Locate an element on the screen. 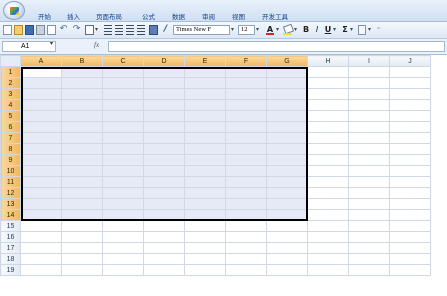  format-painter-icon: / is located at coordinates (165, 30).